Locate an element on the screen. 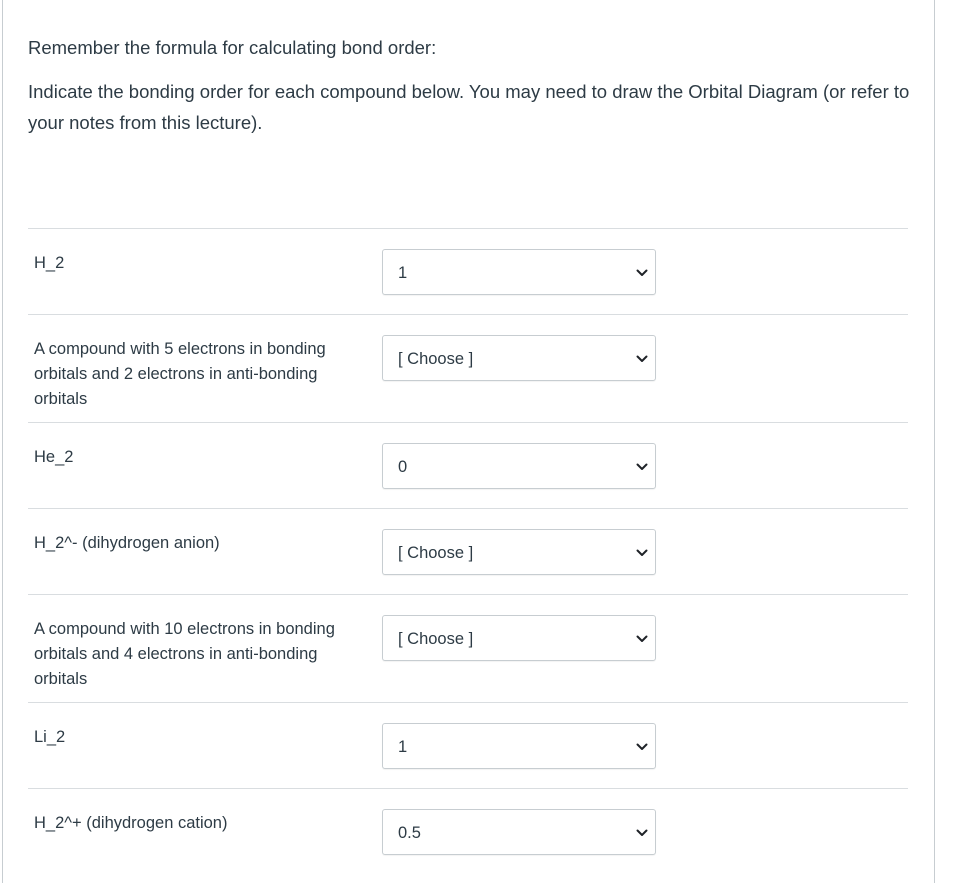  compound-label: He_2 is located at coordinates (54, 457).